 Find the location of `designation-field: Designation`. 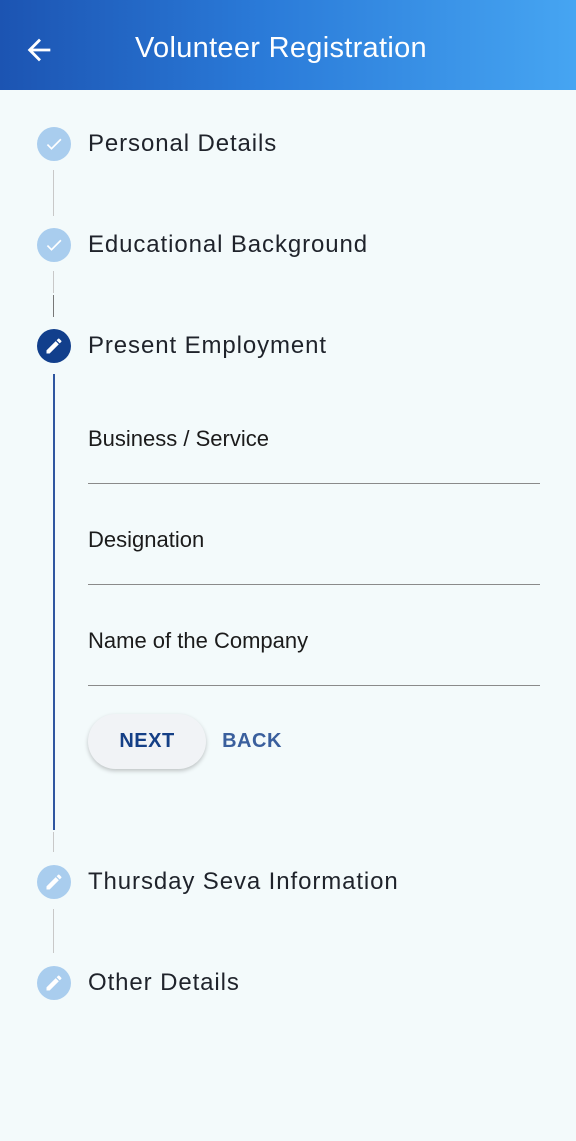

designation-field: Designation is located at coordinates (314, 550).